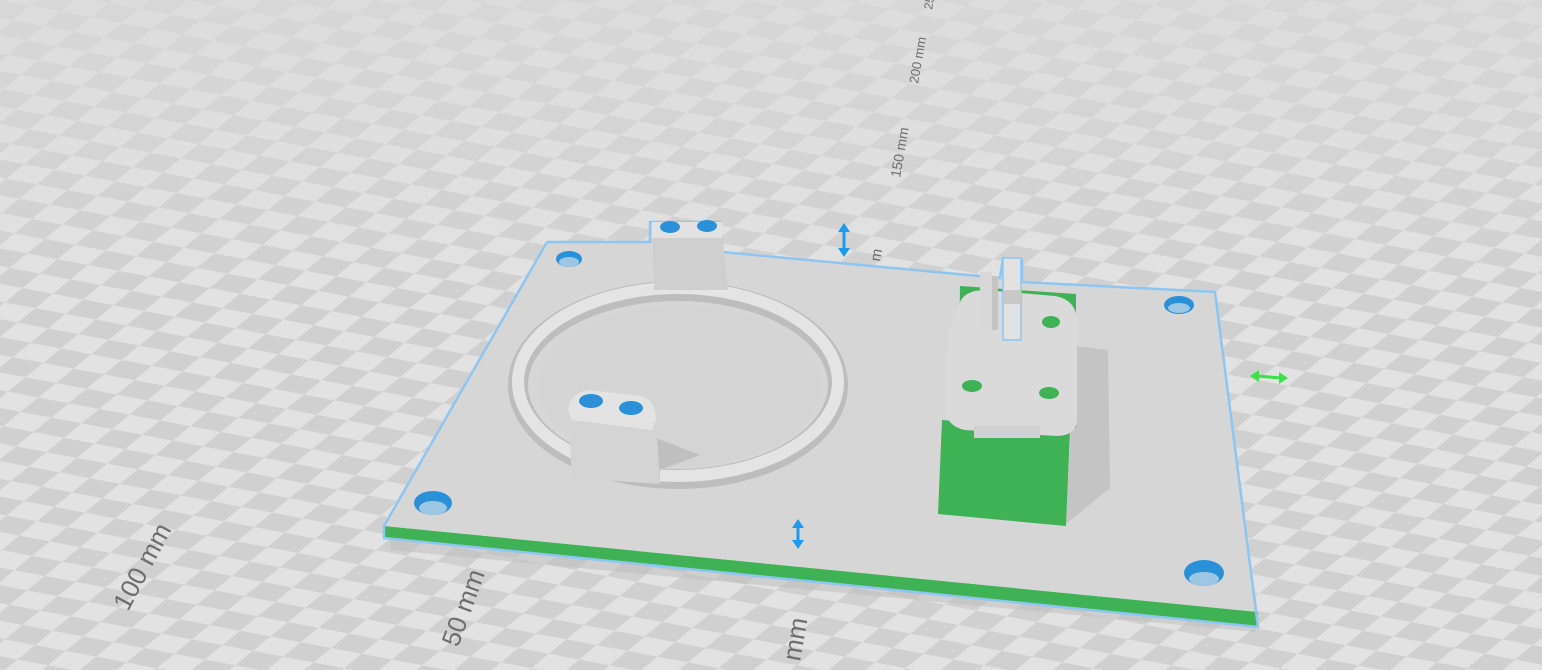 This screenshot has width=1542, height=670. Describe the element at coordinates (690, 255) in the screenshot. I see `model-bracket-back` at that location.